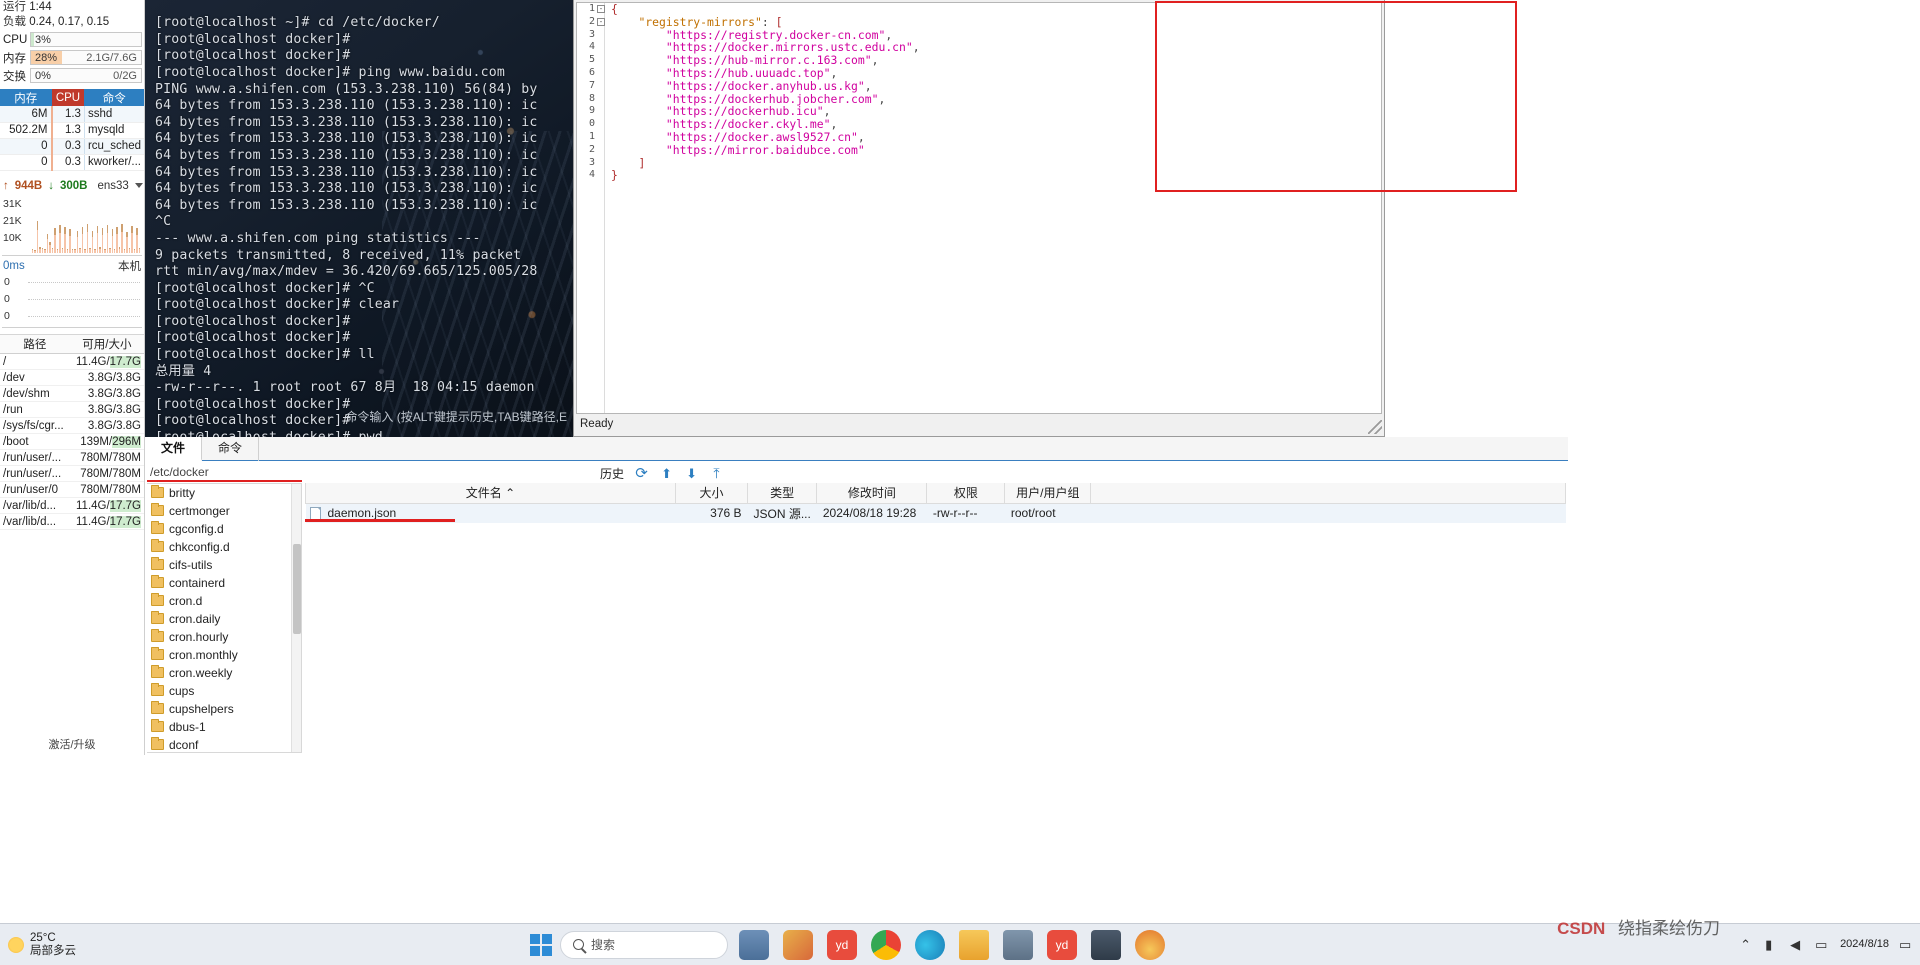 Image resolution: width=1920 pixels, height=965 pixels. What do you see at coordinates (138, 185) in the screenshot?
I see `chevron-down-icon` at bounding box center [138, 185].